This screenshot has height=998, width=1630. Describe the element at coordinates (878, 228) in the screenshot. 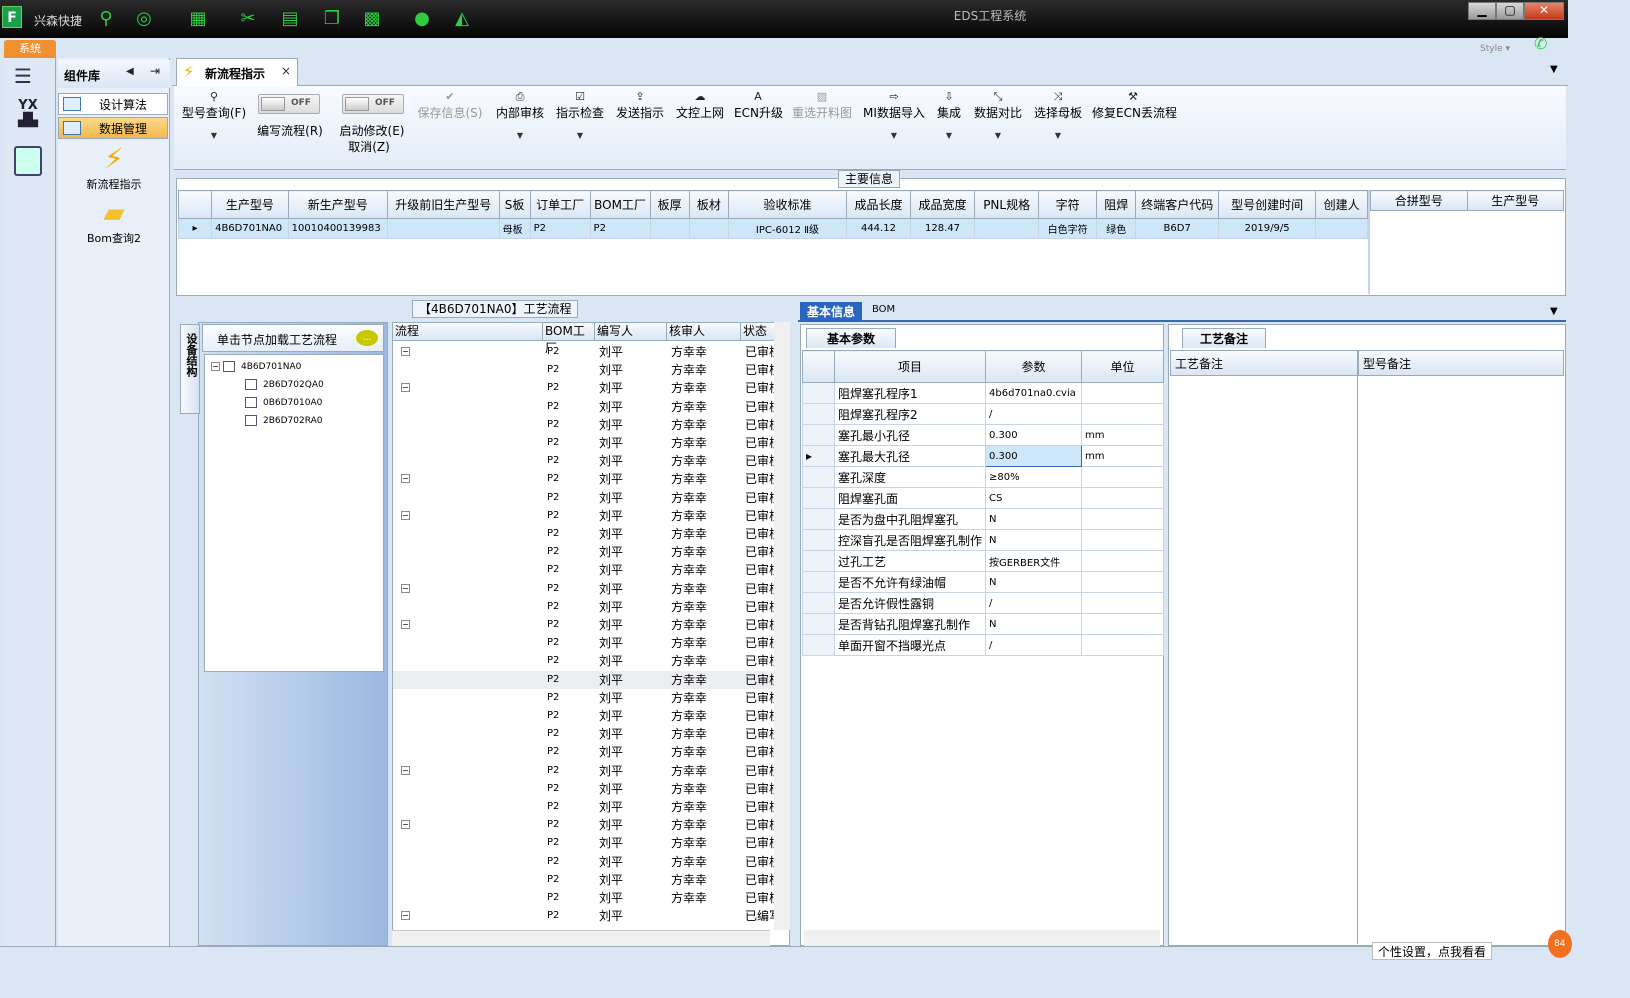

I see `main-cell: 444.12` at that location.